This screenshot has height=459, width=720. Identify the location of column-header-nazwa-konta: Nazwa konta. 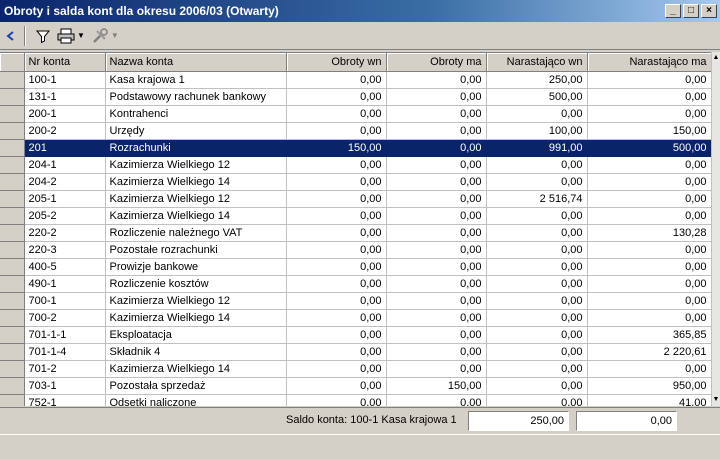
(196, 62).